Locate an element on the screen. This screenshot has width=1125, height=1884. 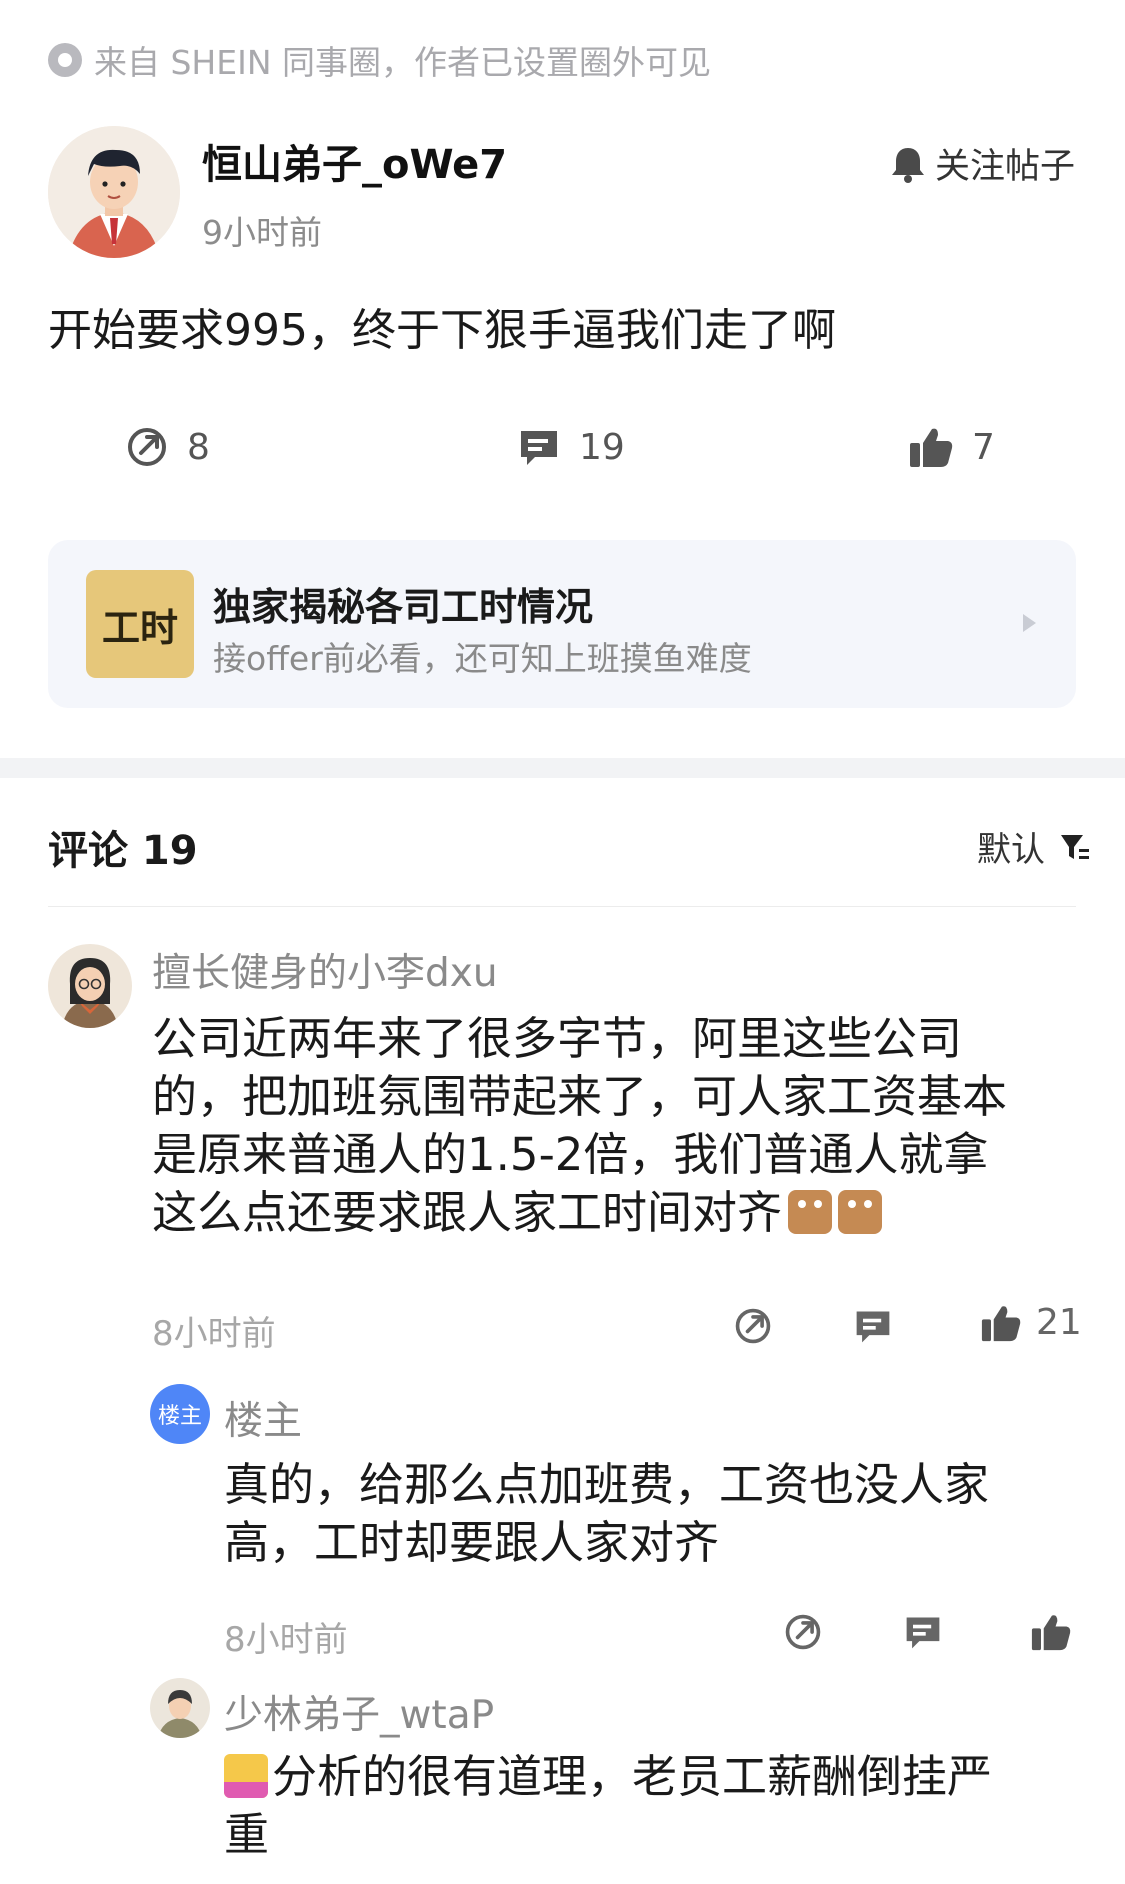
worktime-logo: 工时 is located at coordinates (140, 624).